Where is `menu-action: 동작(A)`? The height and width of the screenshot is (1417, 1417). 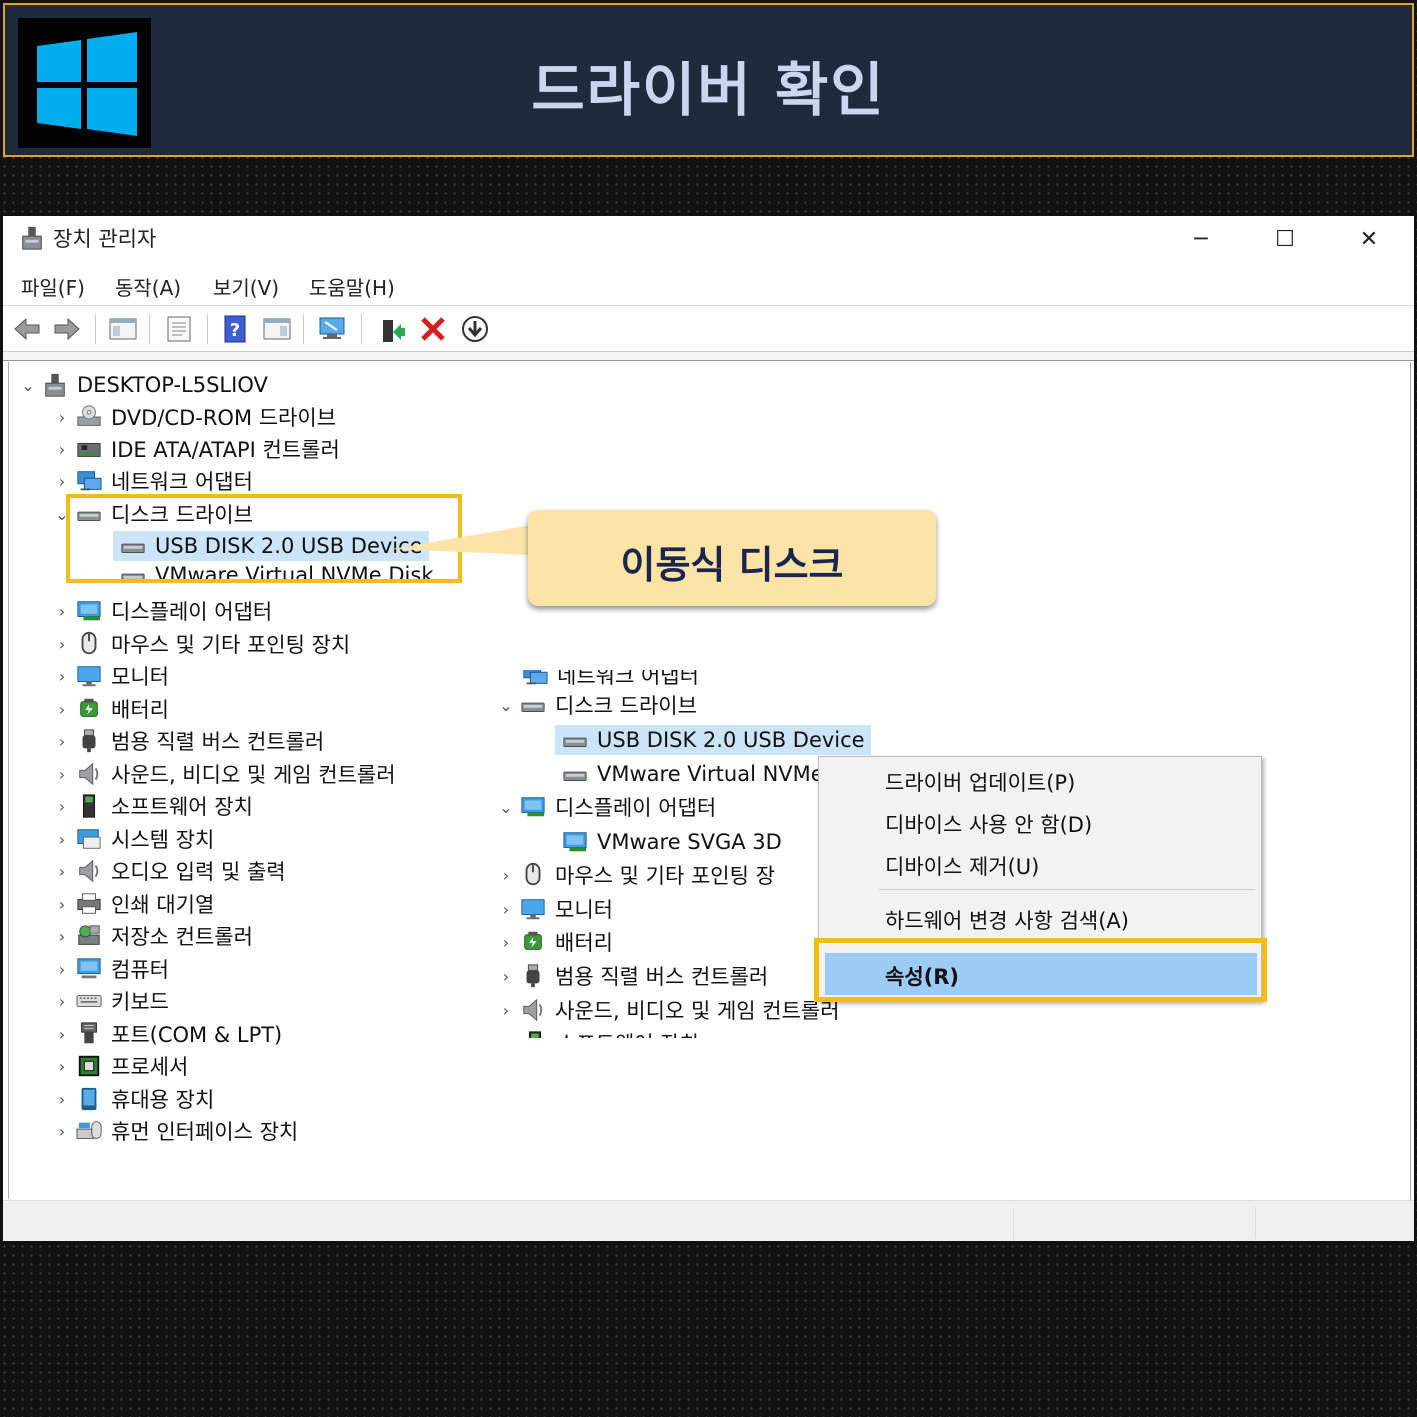 menu-action: 동작(A) is located at coordinates (148, 286).